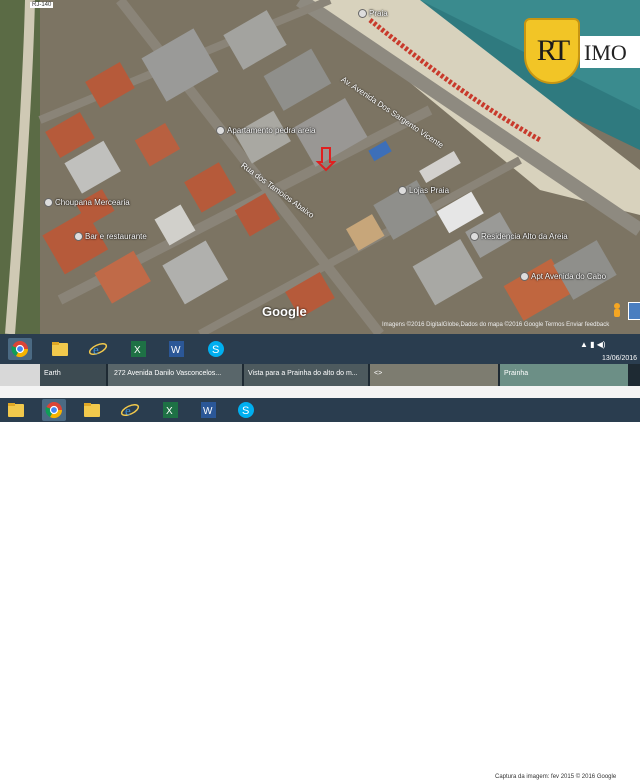 Image resolution: width=640 pixels, height=780 pixels. I want to click on map-label-text: Lojas Praia, so click(429, 190).